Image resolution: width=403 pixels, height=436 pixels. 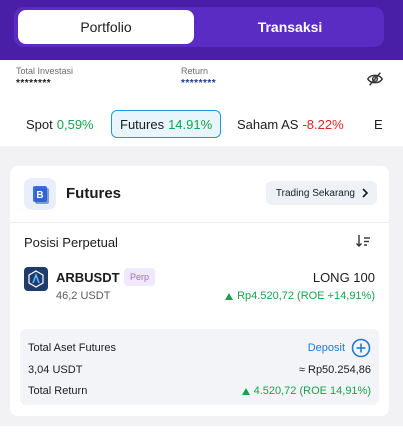 I want to click on position-side: LONG 100, so click(x=343, y=277).